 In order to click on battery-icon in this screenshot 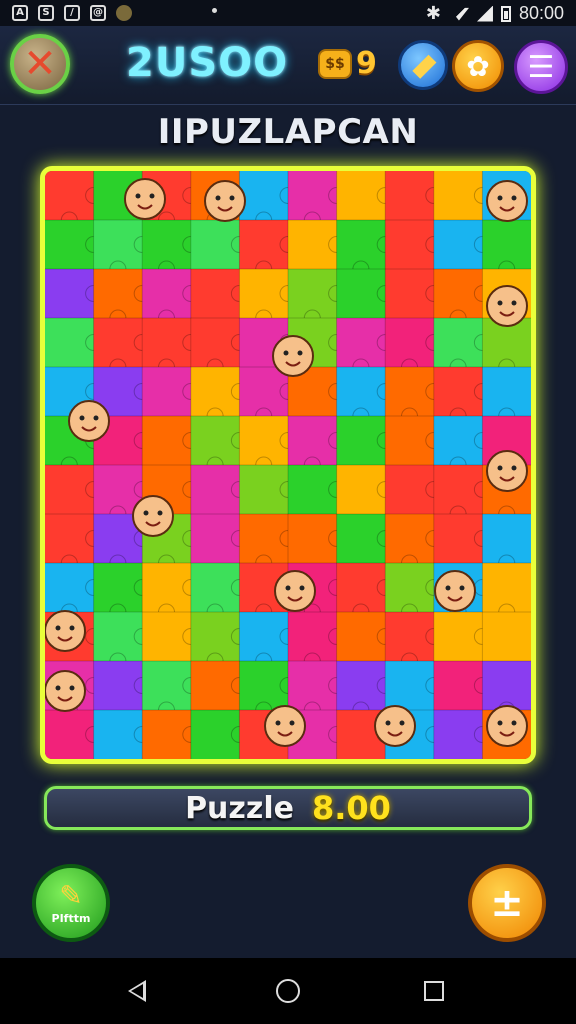, I will do `click(505, 13)`.